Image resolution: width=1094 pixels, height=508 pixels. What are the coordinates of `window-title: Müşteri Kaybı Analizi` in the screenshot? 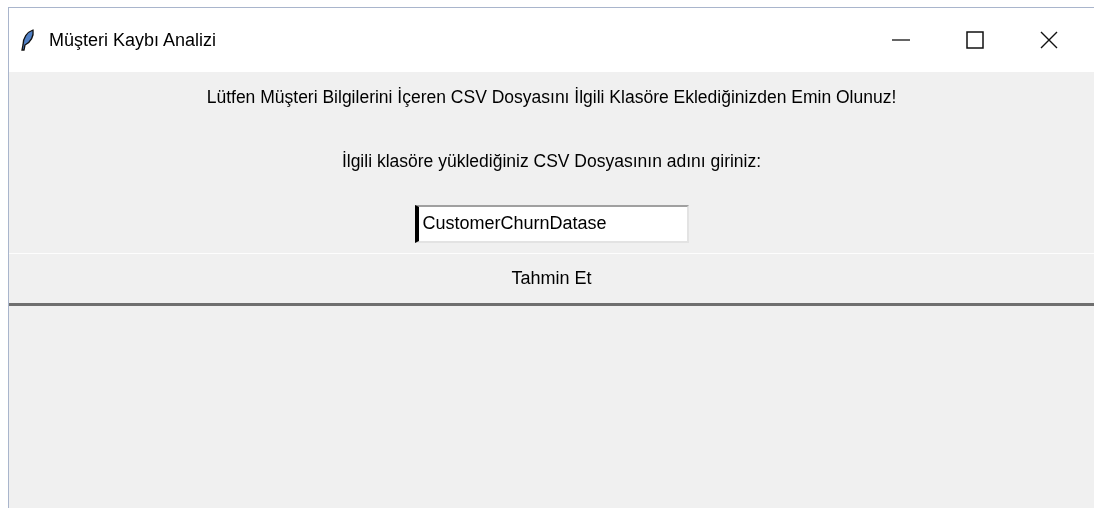 It's located at (133, 40).